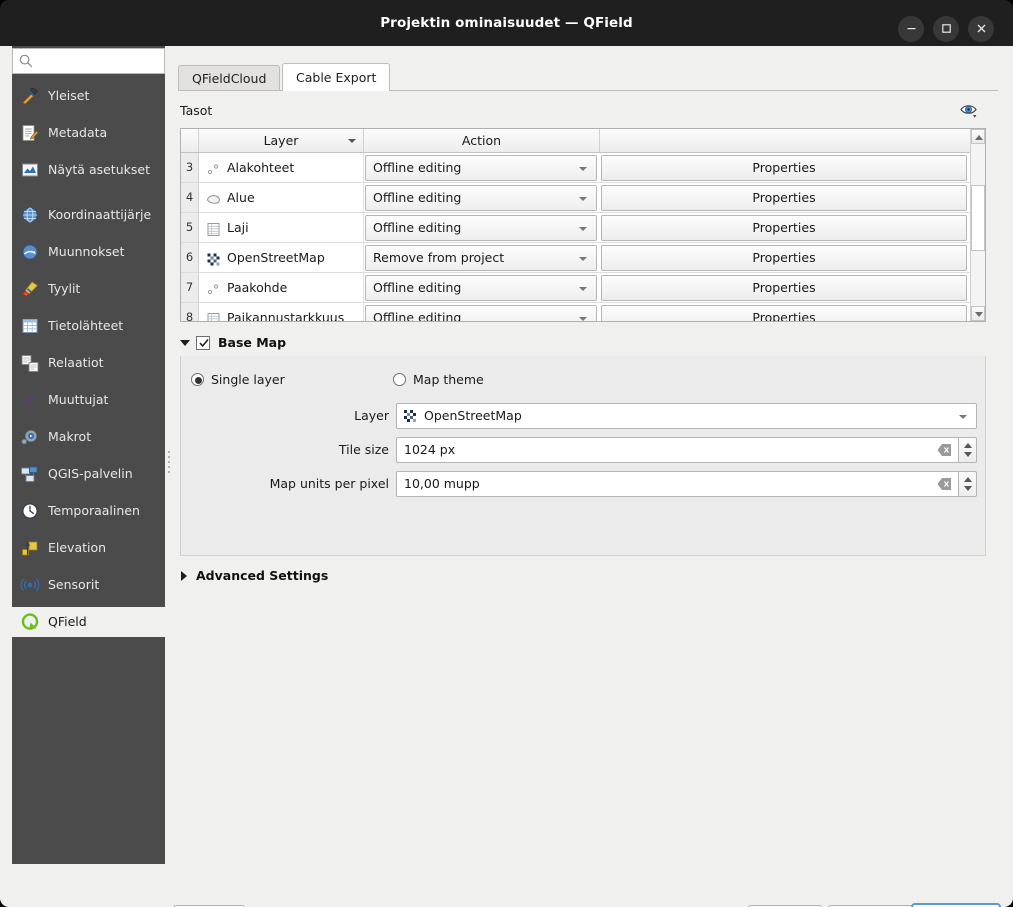 Image resolution: width=1013 pixels, height=907 pixels. Describe the element at coordinates (100, 61) in the screenshot. I see `search-input` at that location.